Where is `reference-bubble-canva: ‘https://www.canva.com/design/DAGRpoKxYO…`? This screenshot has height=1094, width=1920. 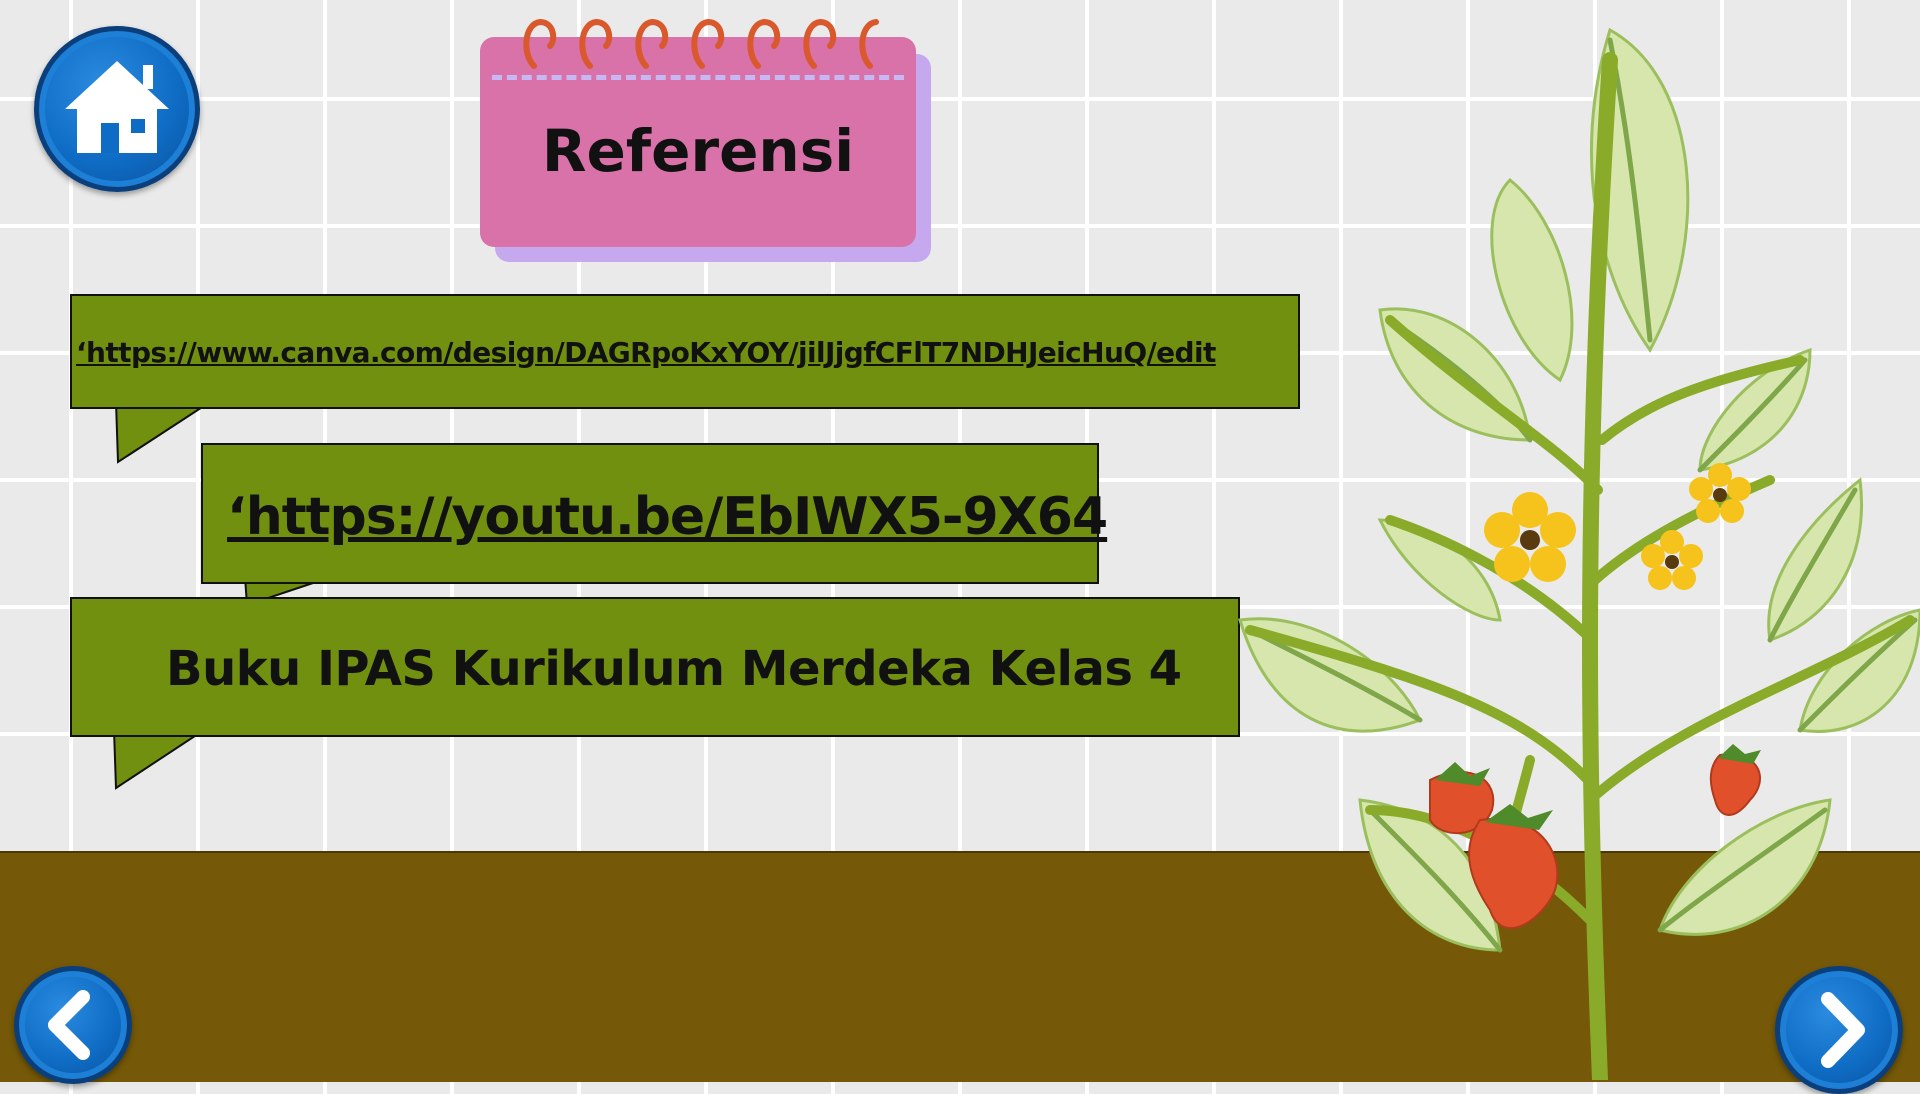
reference-bubble-canva: ‘https://www.canva.com/design/DAGRpoKxYO… is located at coordinates (685, 351).